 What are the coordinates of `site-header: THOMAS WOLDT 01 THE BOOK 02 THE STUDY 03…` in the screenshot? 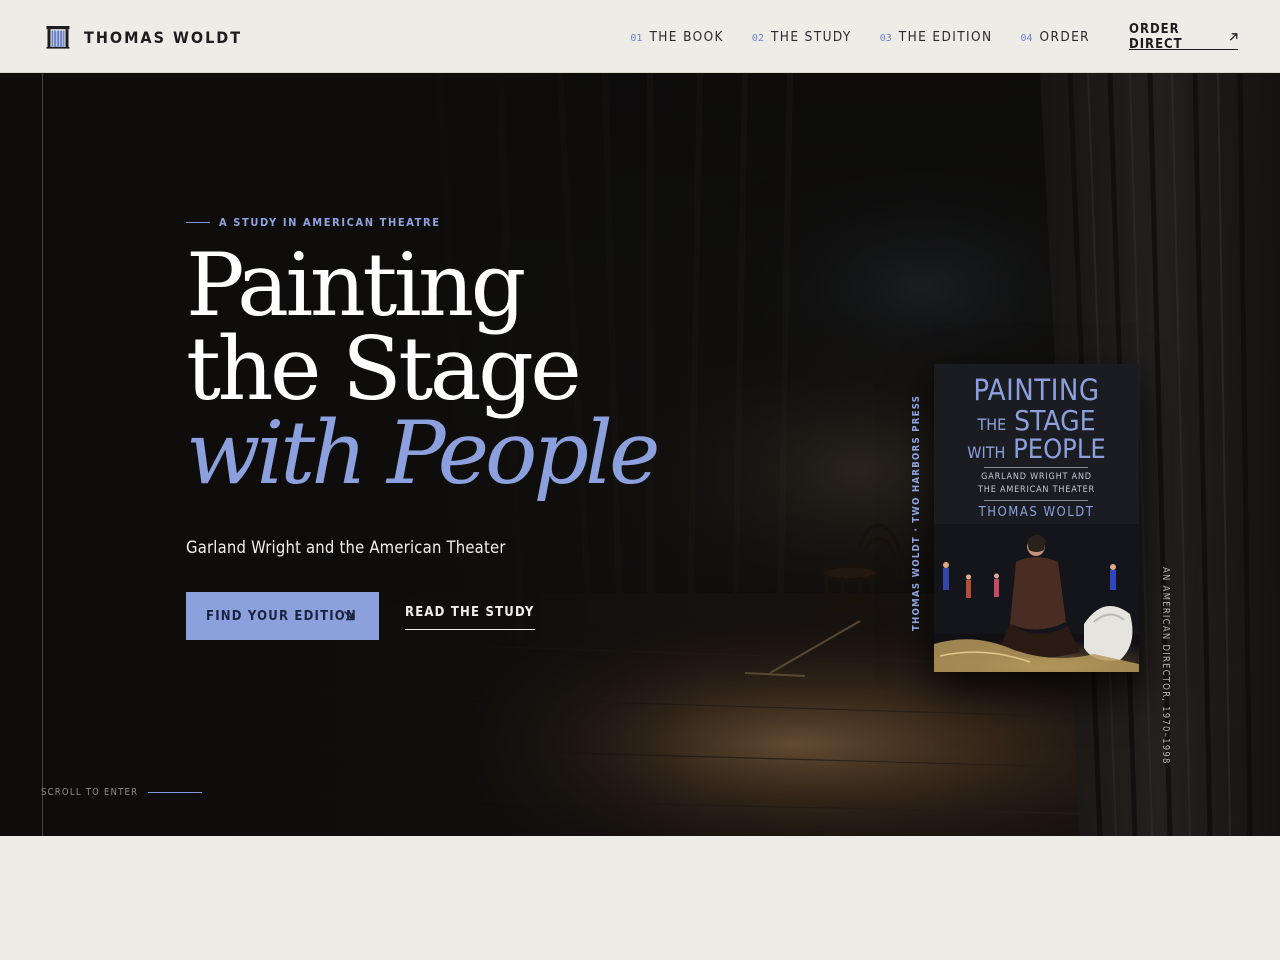 It's located at (640, 36).